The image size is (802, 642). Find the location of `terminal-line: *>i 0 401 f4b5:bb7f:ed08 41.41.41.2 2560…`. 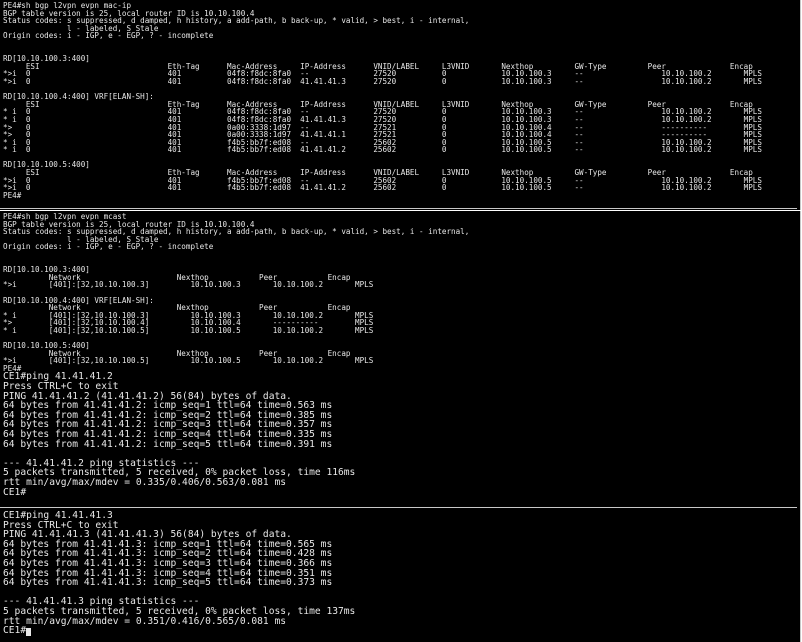

terminal-line: *>i 0 401 f4b5:bb7f:ed08 41.41.41.2 2560… is located at coordinates (382, 188).